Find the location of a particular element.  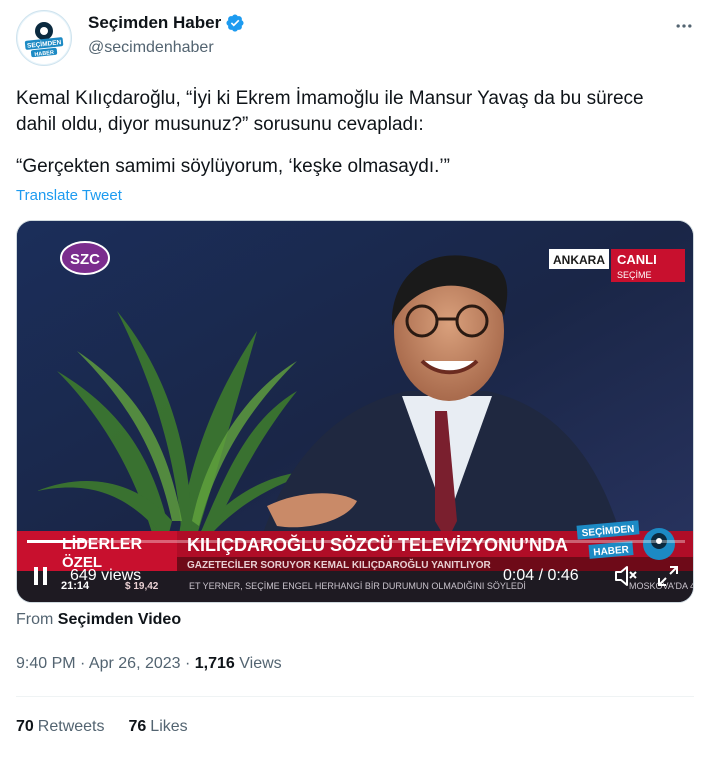

pause-button is located at coordinates (41, 576).